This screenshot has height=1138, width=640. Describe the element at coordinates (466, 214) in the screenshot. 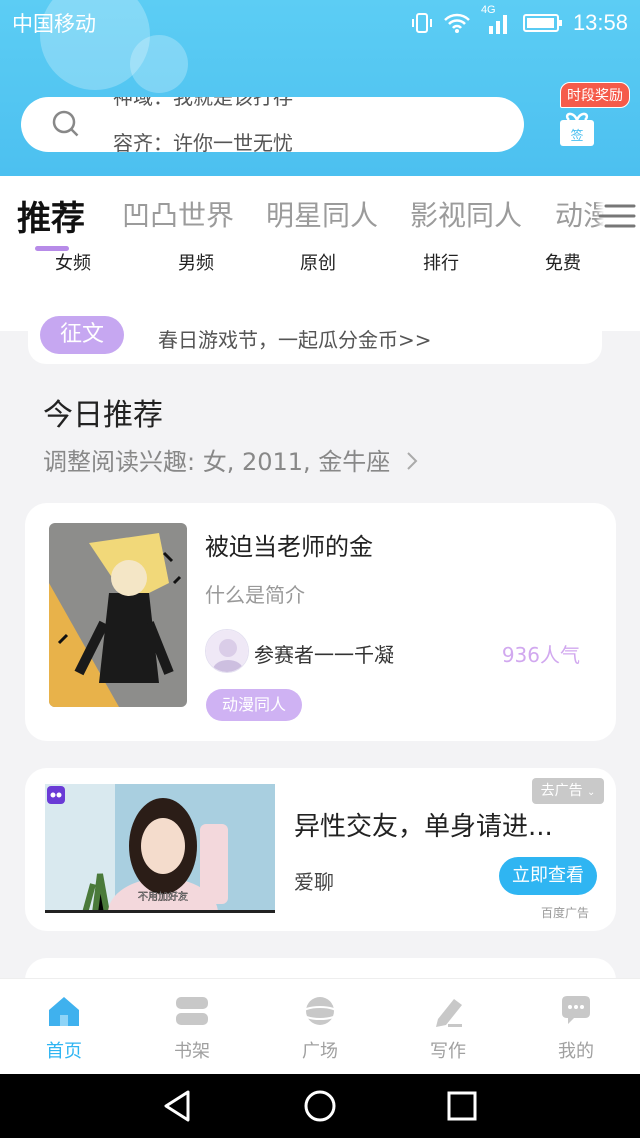

I see `tab-film-fanfic: 影视同人` at that location.